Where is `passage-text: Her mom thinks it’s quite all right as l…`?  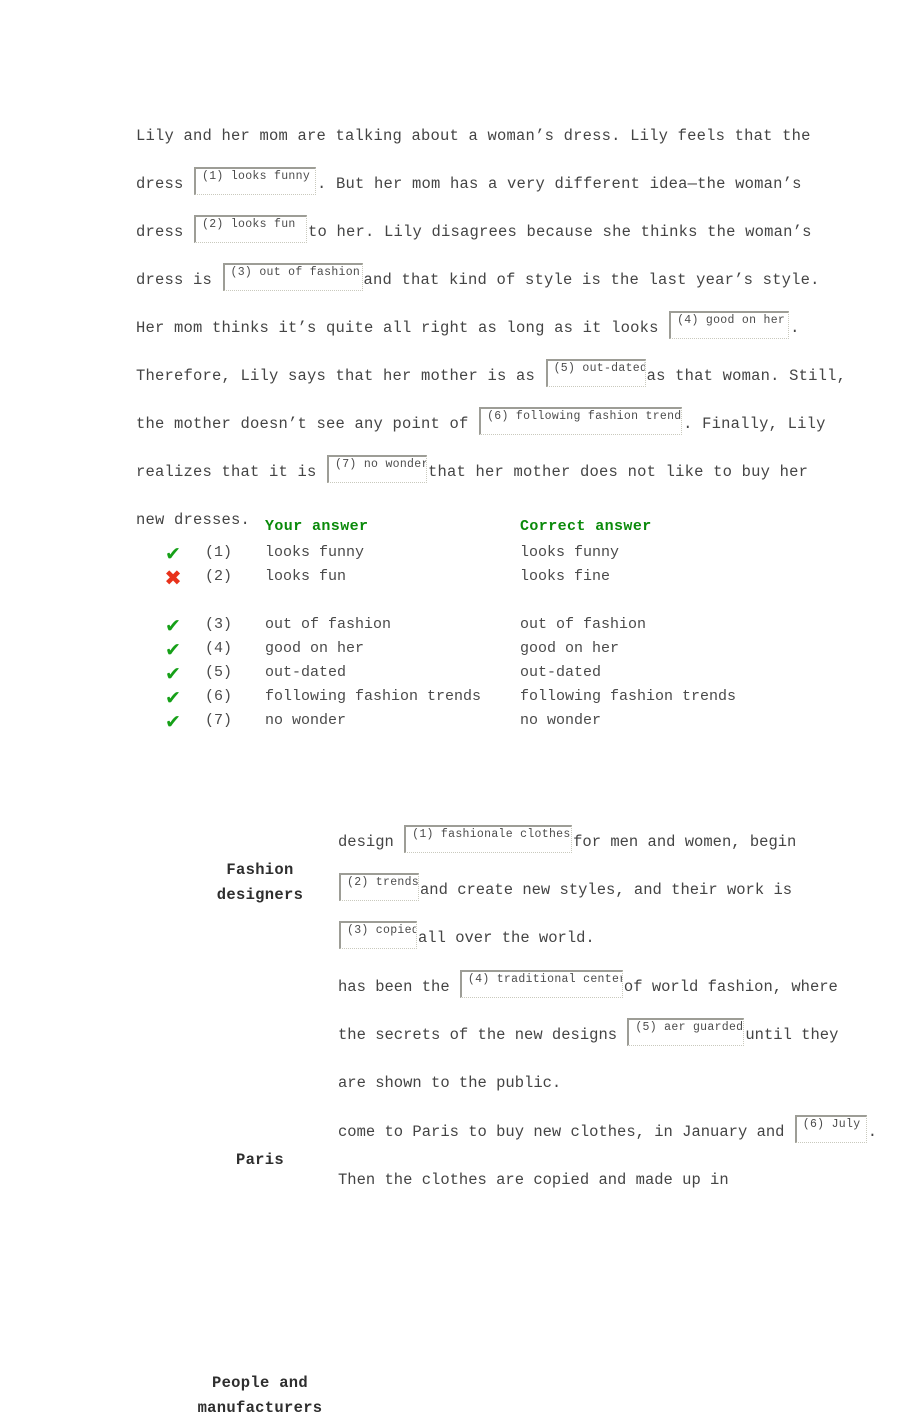 passage-text: Her mom thinks it’s quite all right as l… is located at coordinates (402, 328).